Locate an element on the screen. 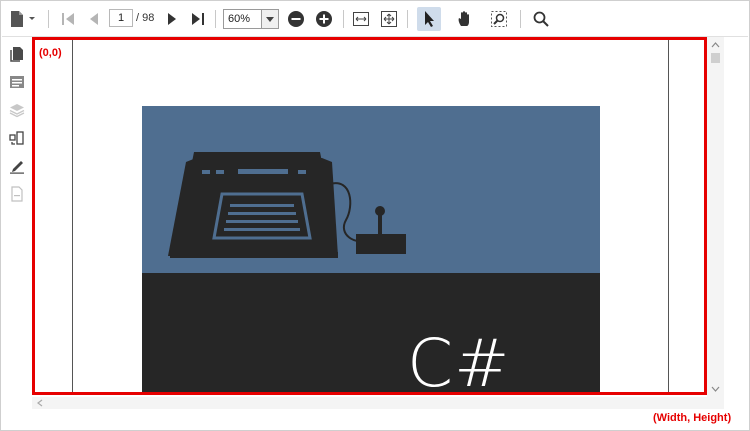 The image size is (750, 431). pan-tool-icon is located at coordinates (463, 18).